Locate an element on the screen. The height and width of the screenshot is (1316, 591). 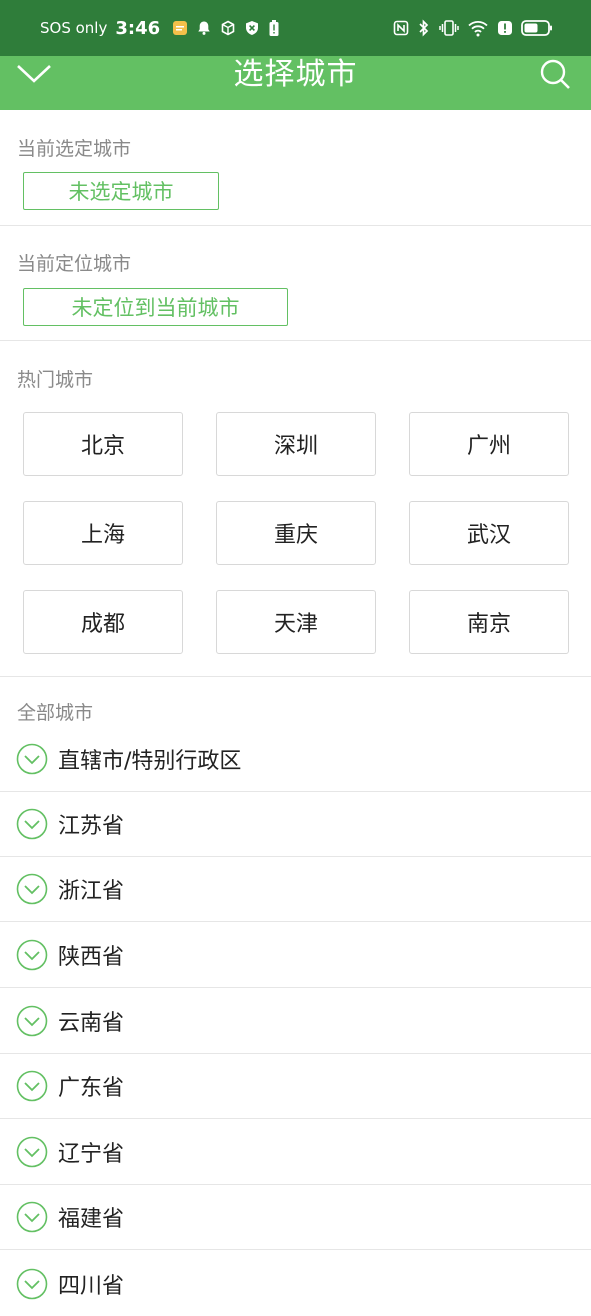
province-item: 广东省 is located at coordinates (295, 1086).